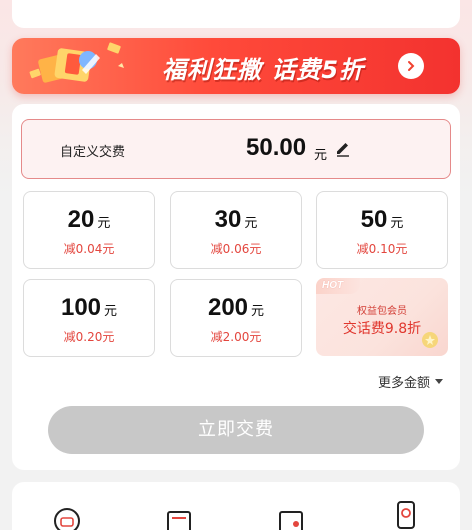 The height and width of the screenshot is (530, 472). I want to click on amount-option-50: 50 元 减0.10元, so click(382, 230).